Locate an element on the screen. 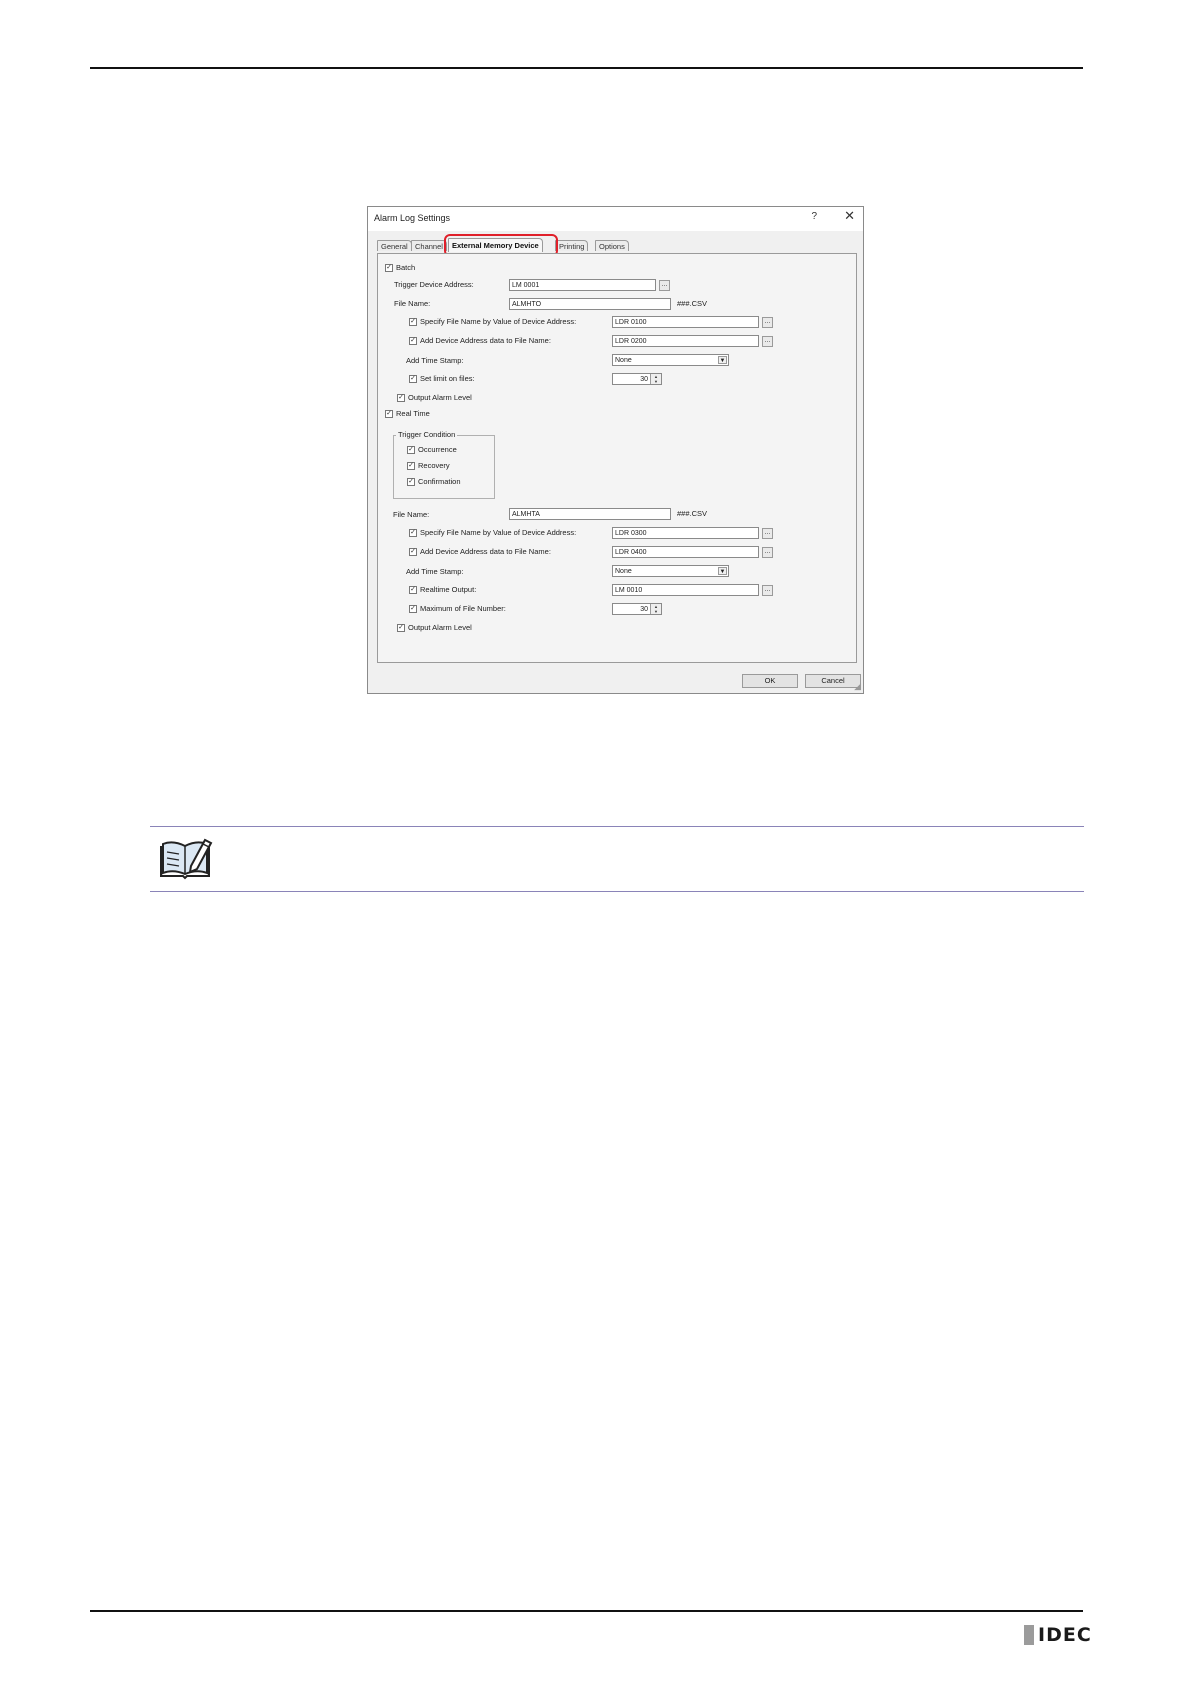 The image size is (1191, 1684). realtime-output-level-label: Output Alarm Level is located at coordinates (440, 627).